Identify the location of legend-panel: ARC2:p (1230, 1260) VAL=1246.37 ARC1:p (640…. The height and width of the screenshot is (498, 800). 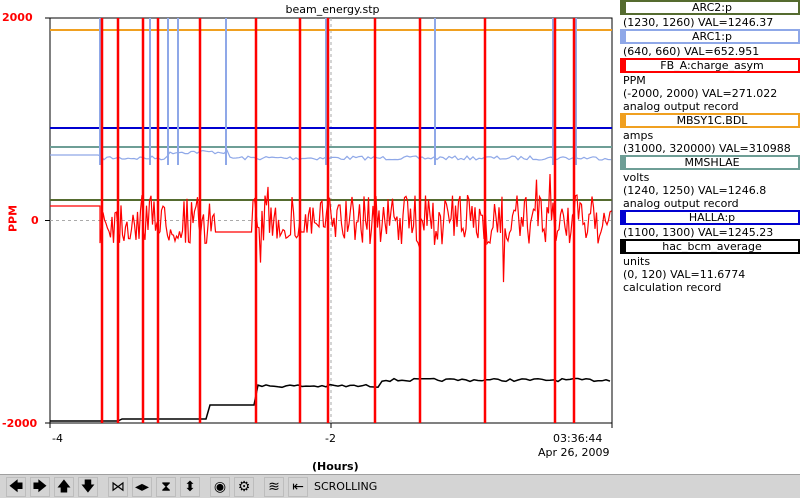
(710, 147).